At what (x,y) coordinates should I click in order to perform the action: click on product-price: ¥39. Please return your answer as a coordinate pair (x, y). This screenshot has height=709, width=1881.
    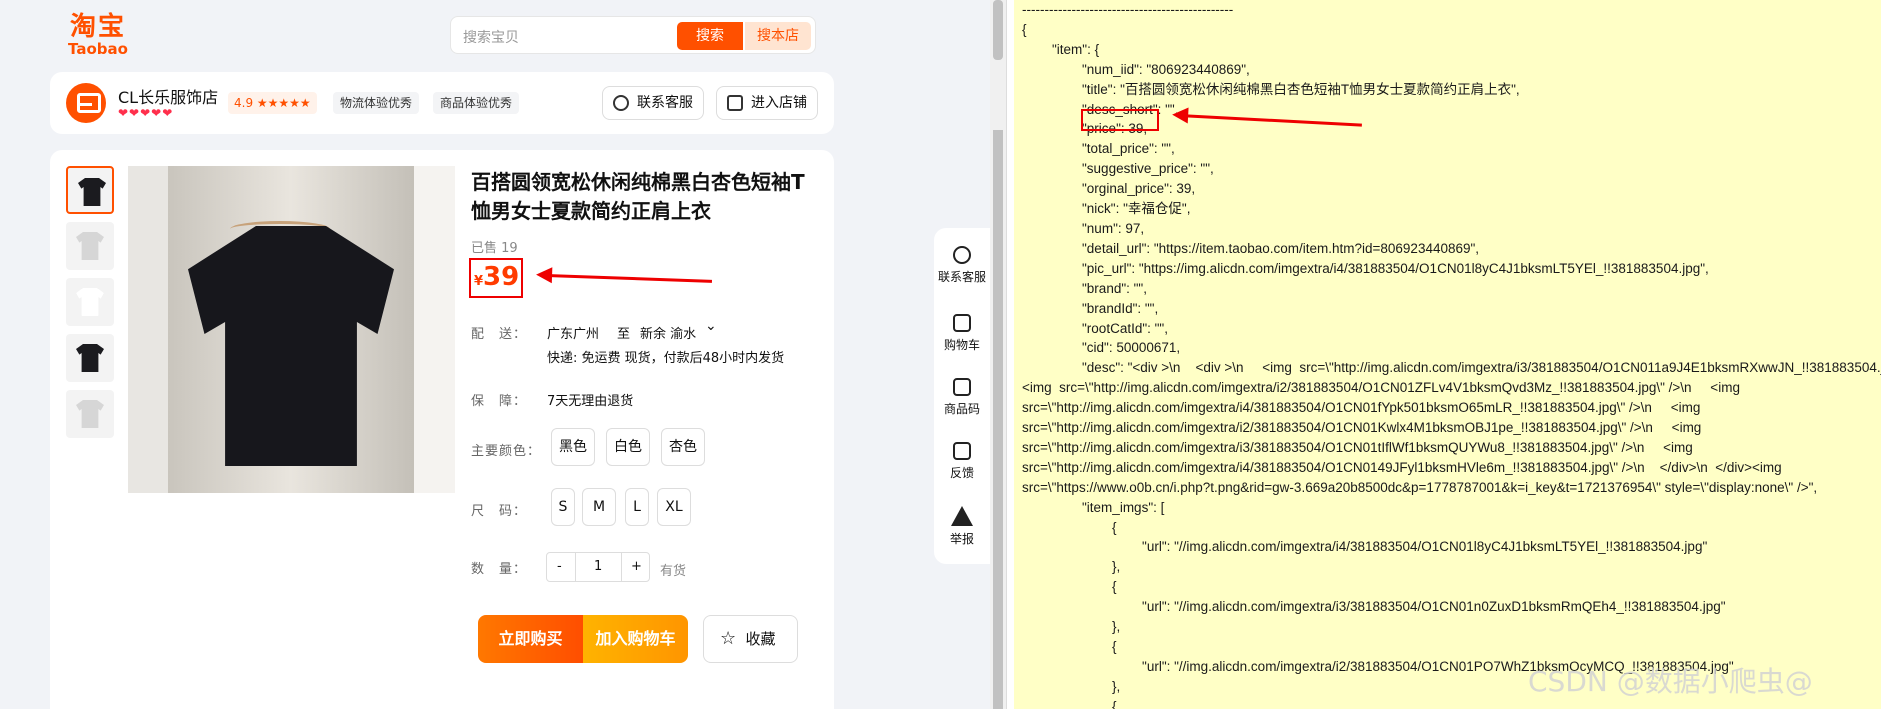
    Looking at the image, I should click on (496, 277).